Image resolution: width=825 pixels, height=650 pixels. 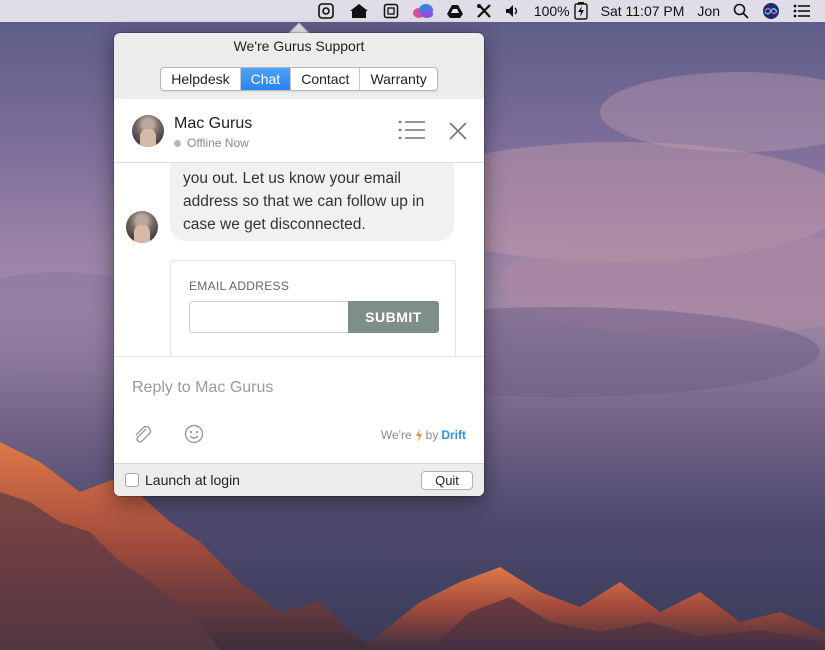 What do you see at coordinates (458, 133) in the screenshot?
I see `close-icon` at bounding box center [458, 133].